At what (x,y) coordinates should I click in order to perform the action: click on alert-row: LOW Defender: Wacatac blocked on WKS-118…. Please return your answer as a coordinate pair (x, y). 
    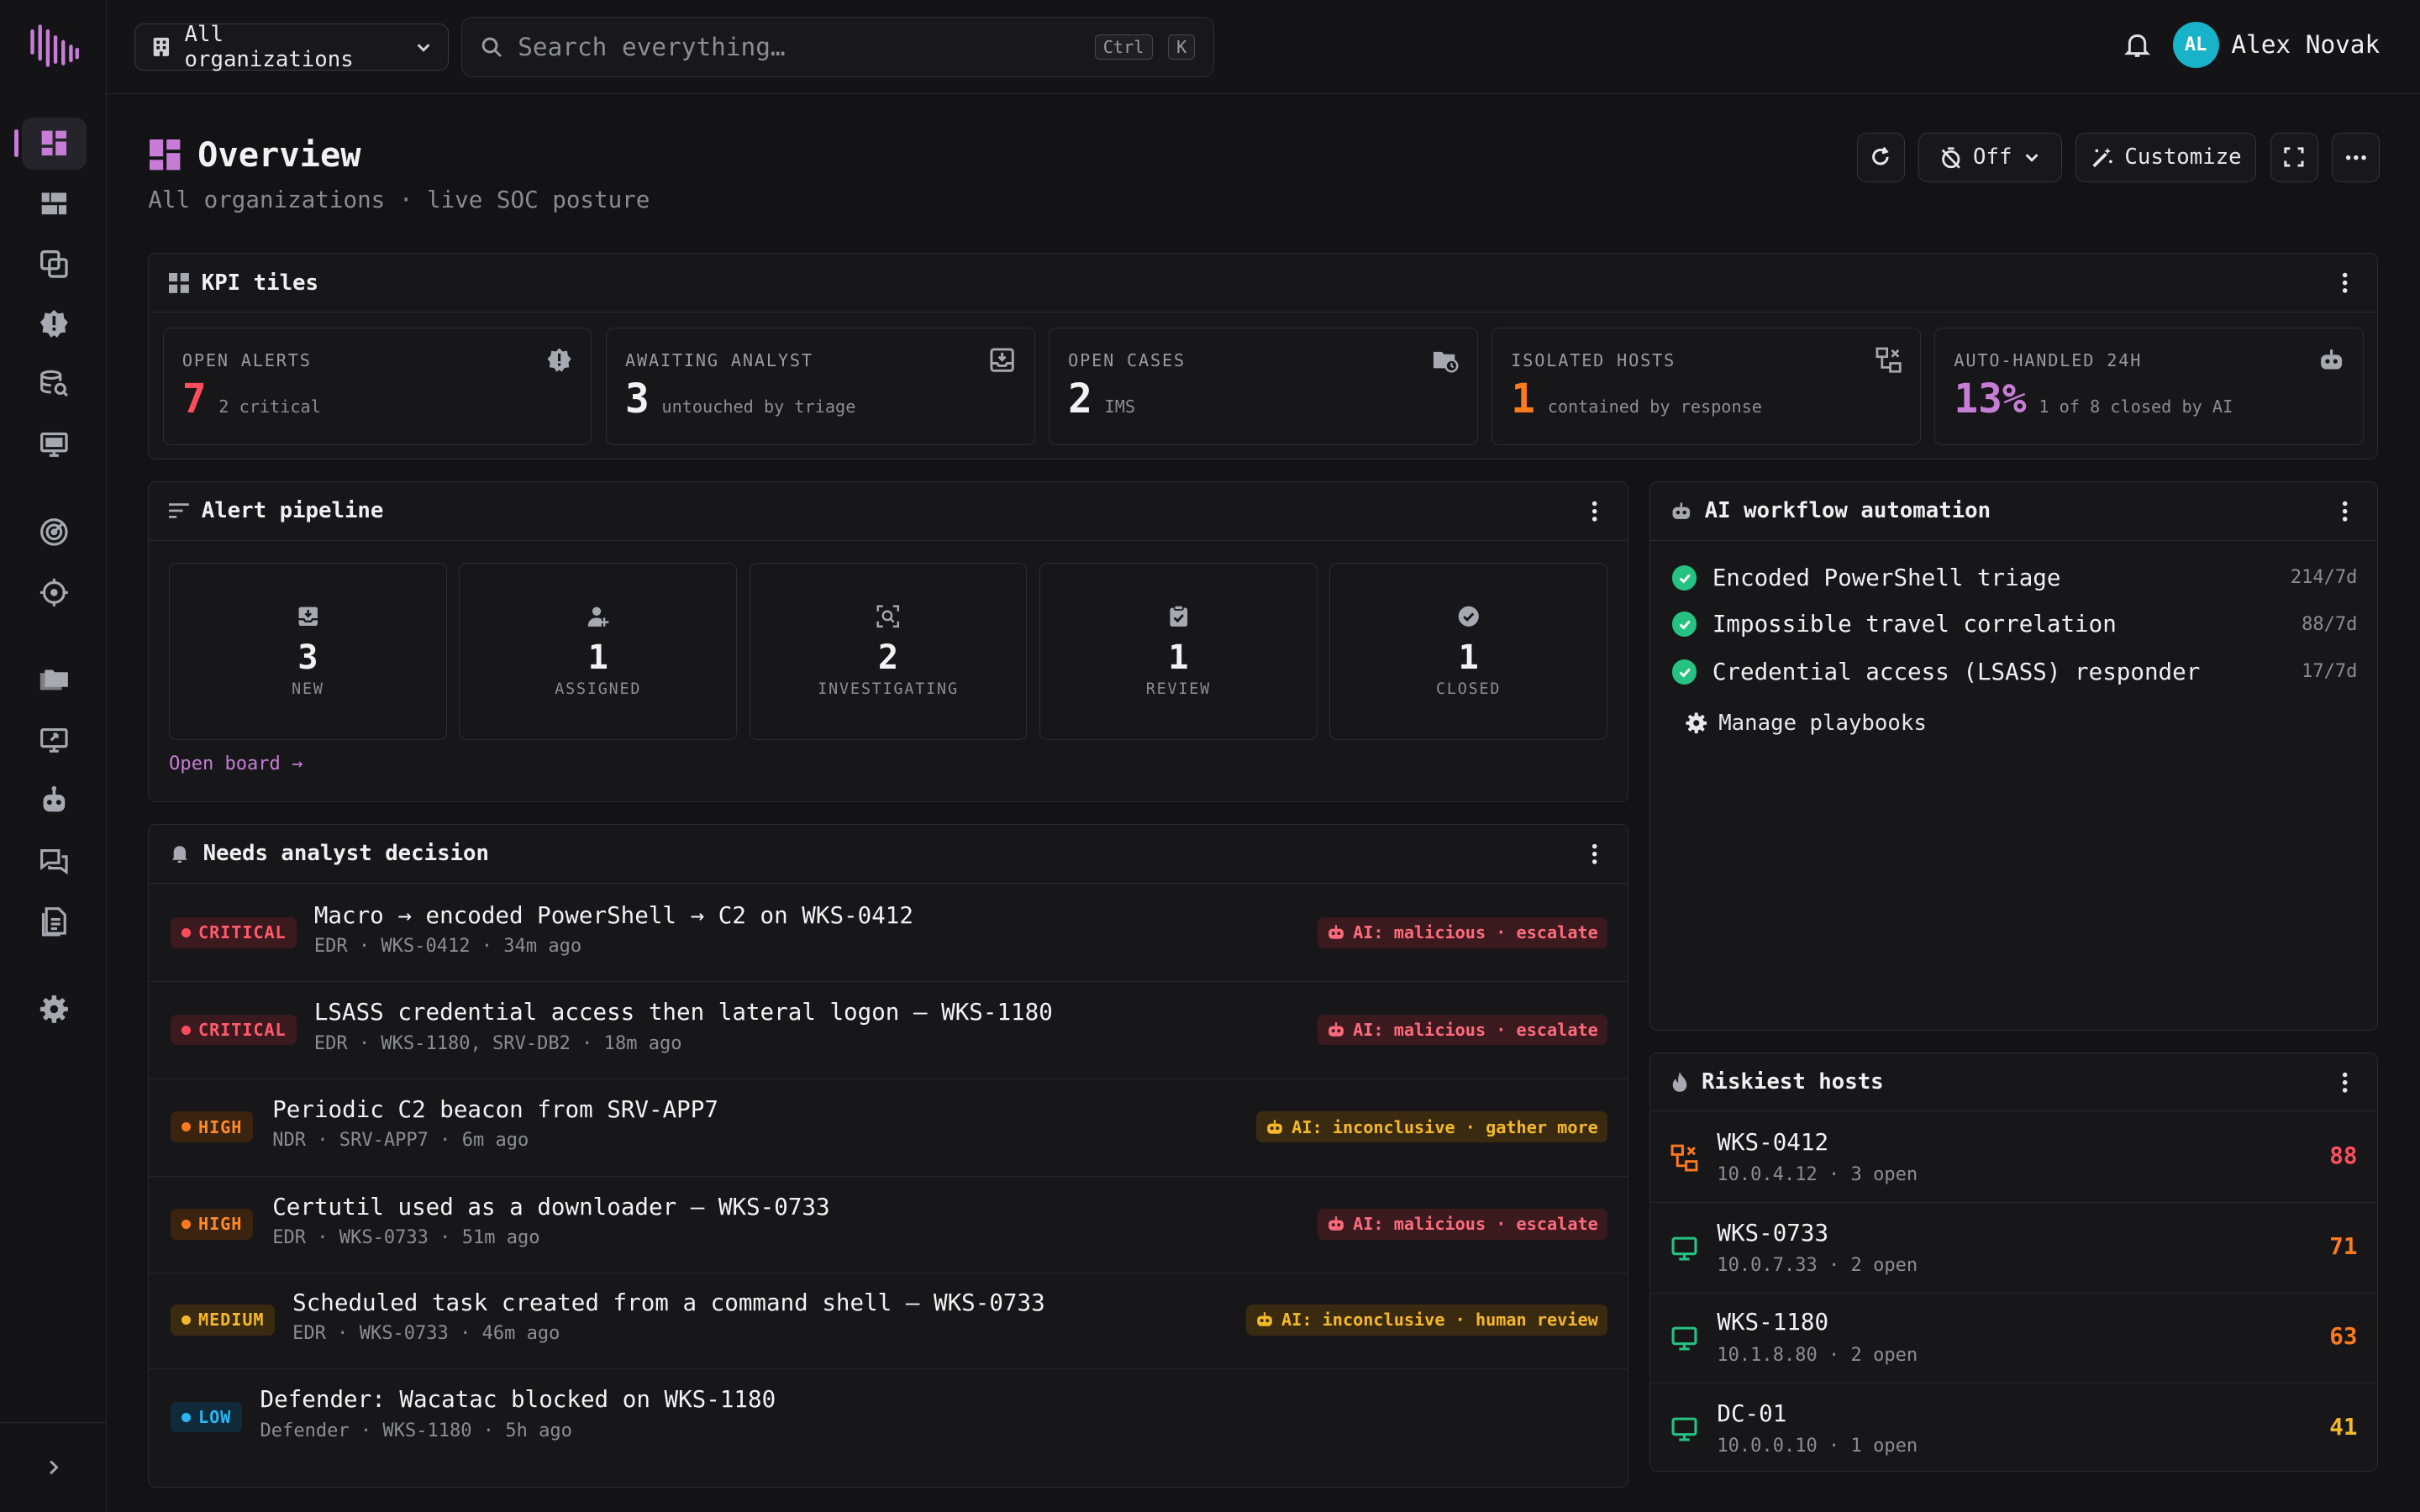
    Looking at the image, I should click on (888, 1418).